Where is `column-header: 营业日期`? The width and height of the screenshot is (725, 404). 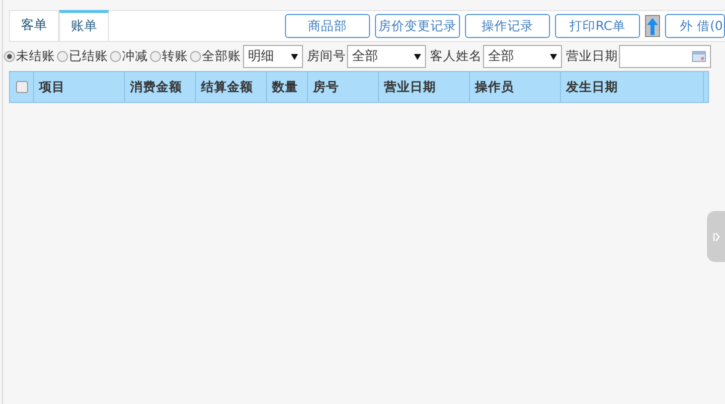
column-header: 营业日期 is located at coordinates (410, 87).